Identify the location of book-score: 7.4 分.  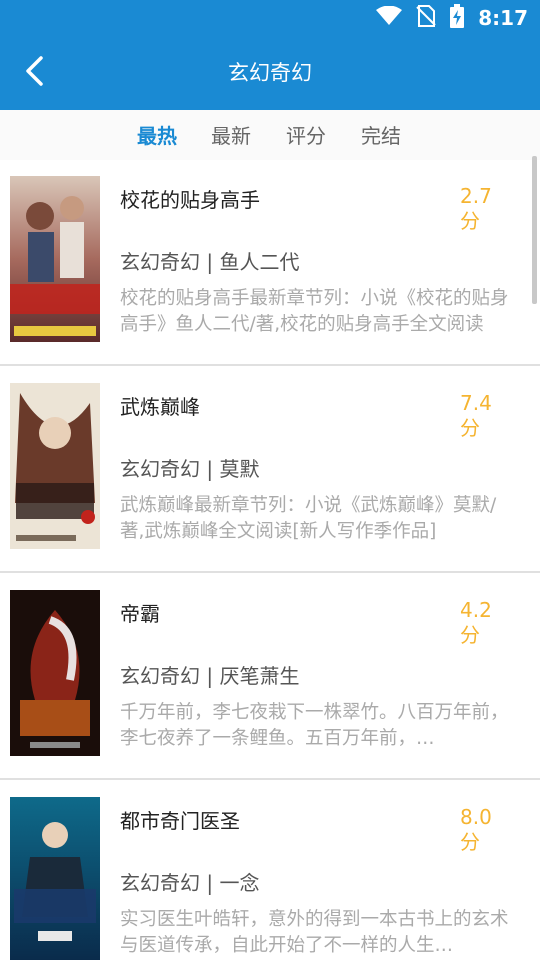
(476, 415).